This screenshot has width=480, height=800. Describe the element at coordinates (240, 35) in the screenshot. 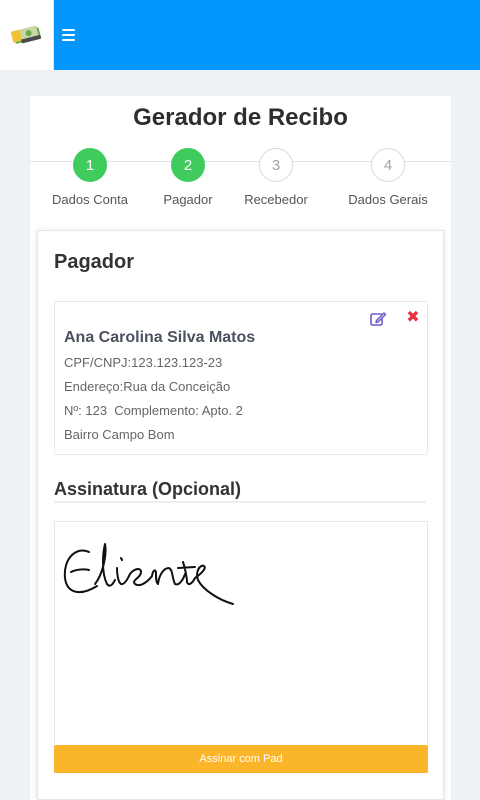

I see `top-app-bar` at that location.